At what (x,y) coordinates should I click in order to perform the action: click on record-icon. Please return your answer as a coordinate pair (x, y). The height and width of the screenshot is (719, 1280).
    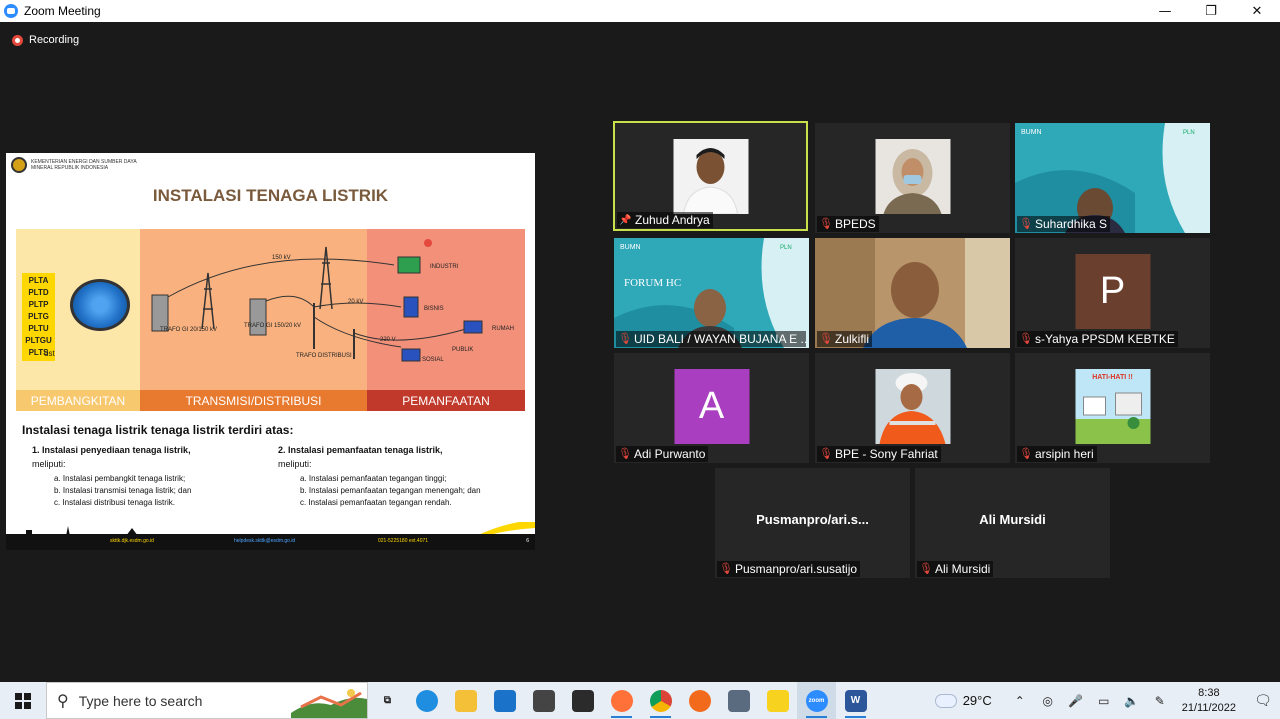
    Looking at the image, I should click on (17, 40).